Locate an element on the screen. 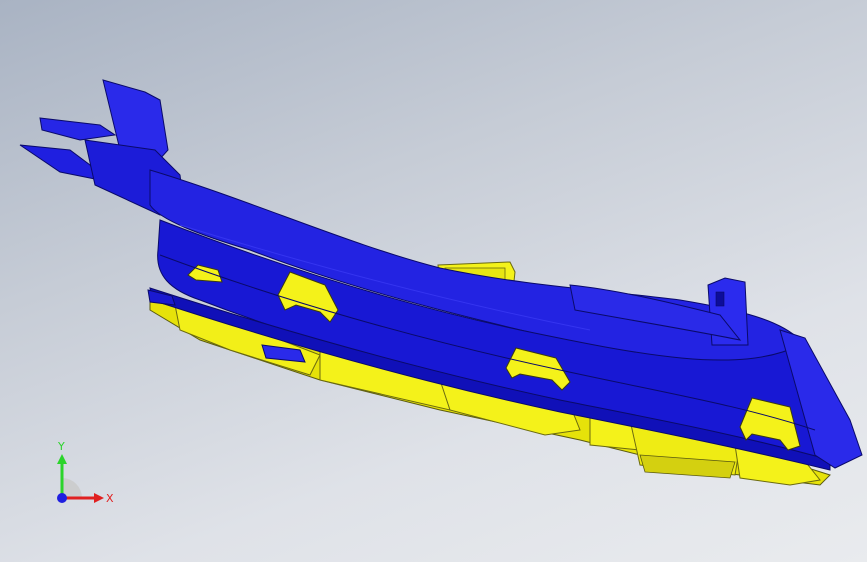 This screenshot has height=562, width=867. x-axis-label: X is located at coordinates (110, 498).